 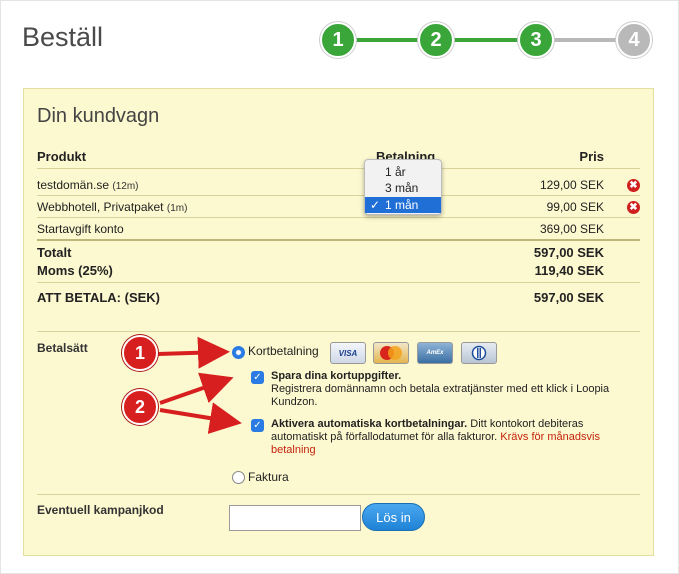 I want to click on annotation-badge-1: 1, so click(x=140, y=353).